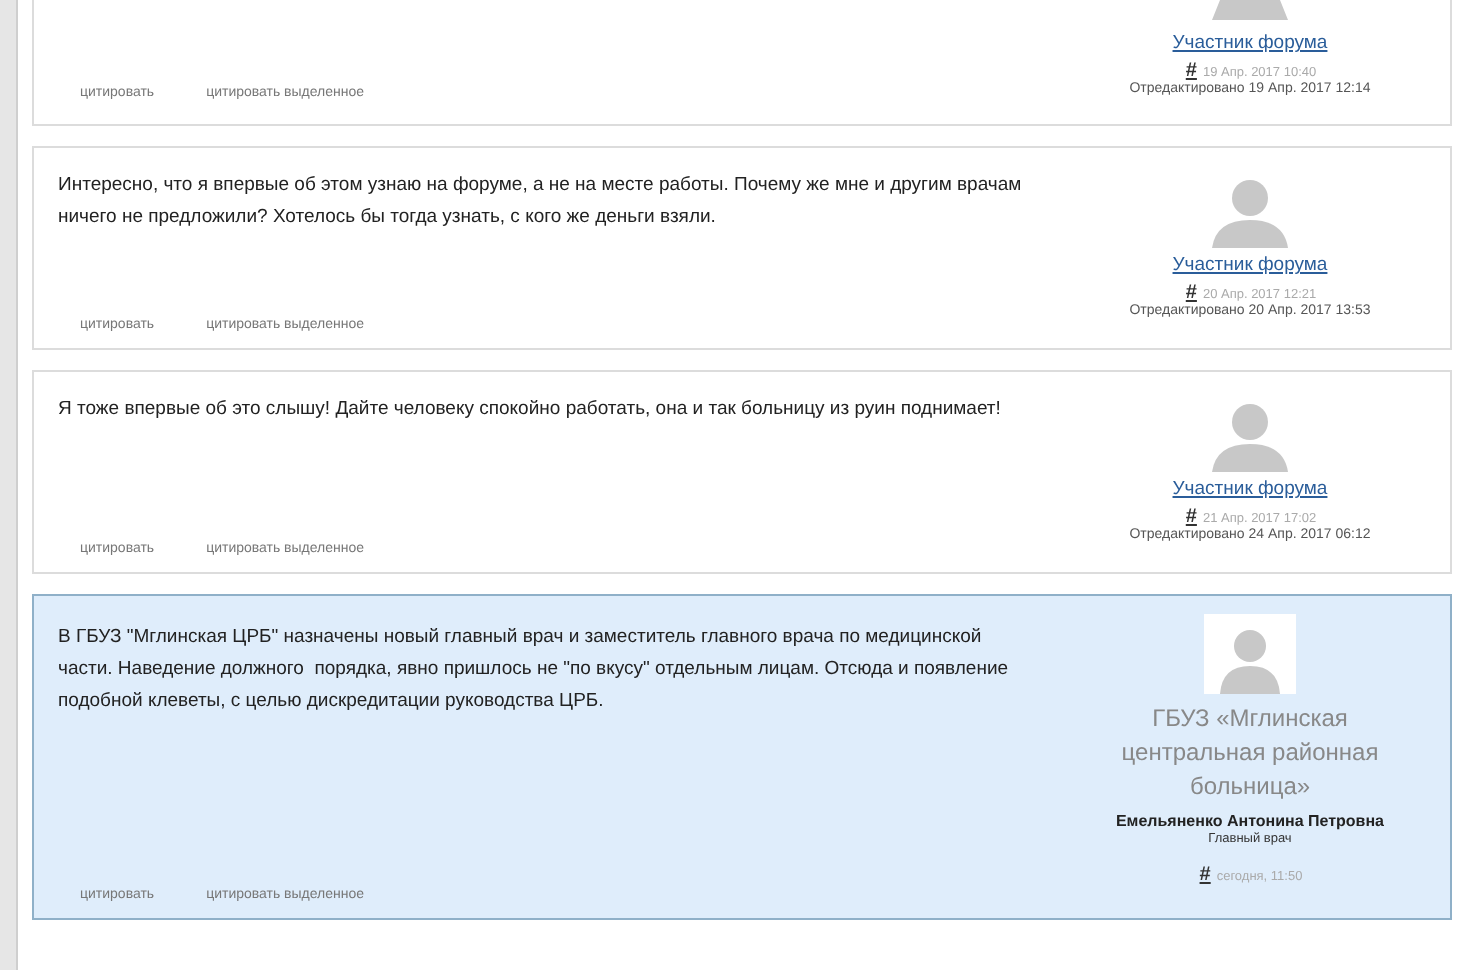 The height and width of the screenshot is (970, 1460). Describe the element at coordinates (530, 410) in the screenshot. I see `post-text: Я тоже впервые об это слышу! Дайте человеку спокойно работать, она и так больницу из руин поднимает!` at that location.